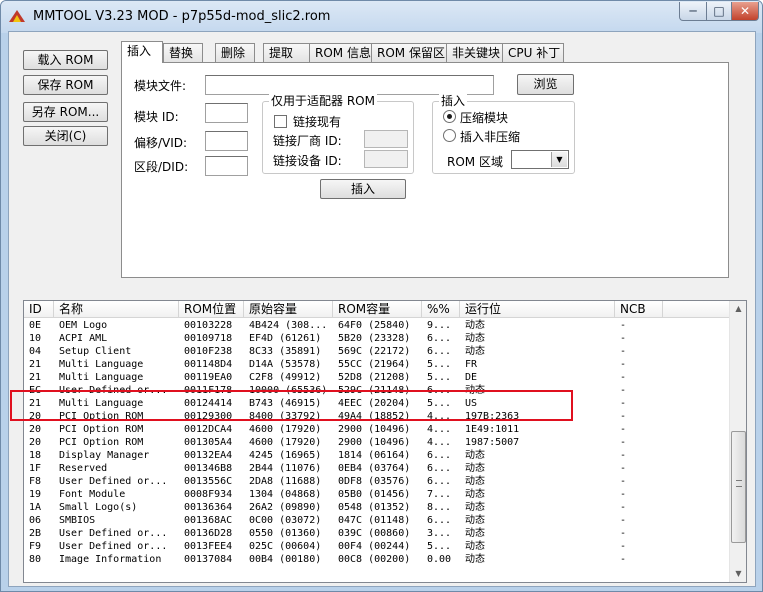 The height and width of the screenshot is (592, 763). Describe the element at coordinates (65, 136) in the screenshot. I see `close-button: 关闭(C)` at that location.